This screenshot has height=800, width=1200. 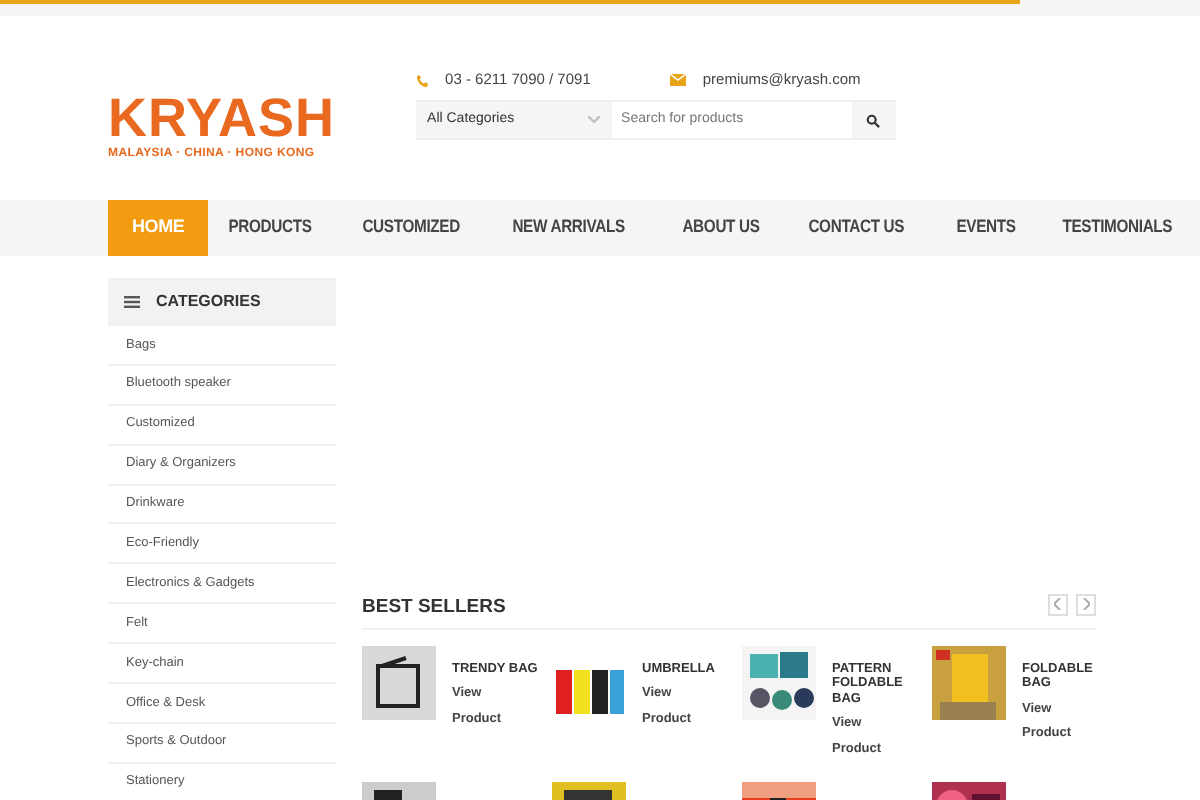 What do you see at coordinates (593, 120) in the screenshot?
I see `chevron-down-icon` at bounding box center [593, 120].